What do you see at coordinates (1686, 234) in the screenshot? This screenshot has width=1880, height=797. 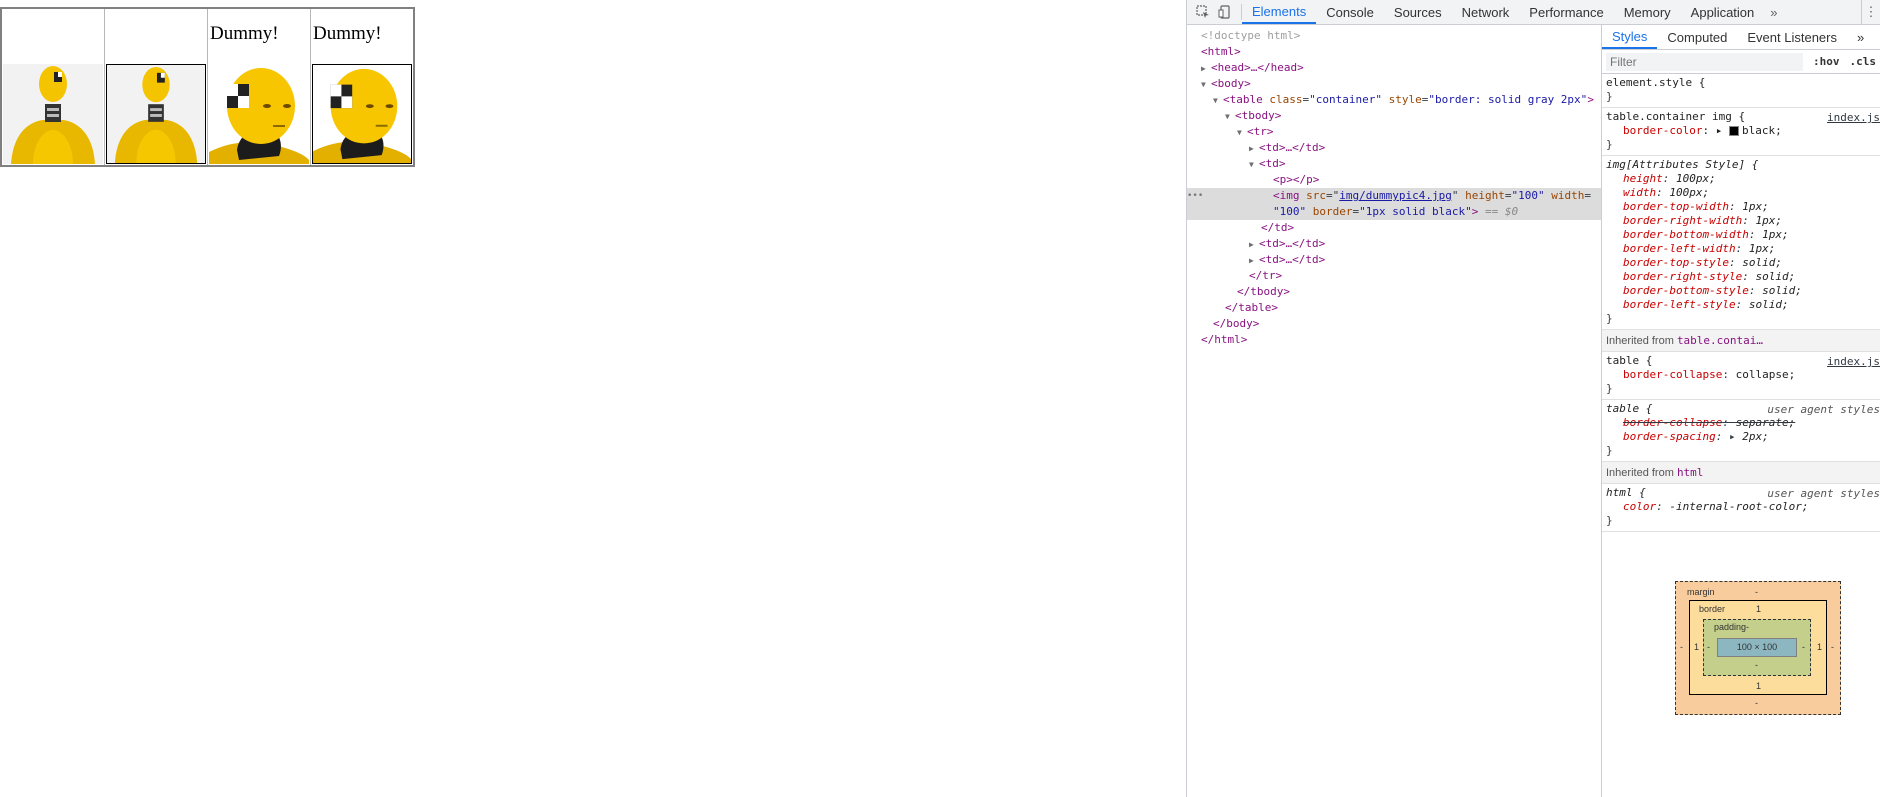 I see `property-name: border-bottom-width` at bounding box center [1686, 234].